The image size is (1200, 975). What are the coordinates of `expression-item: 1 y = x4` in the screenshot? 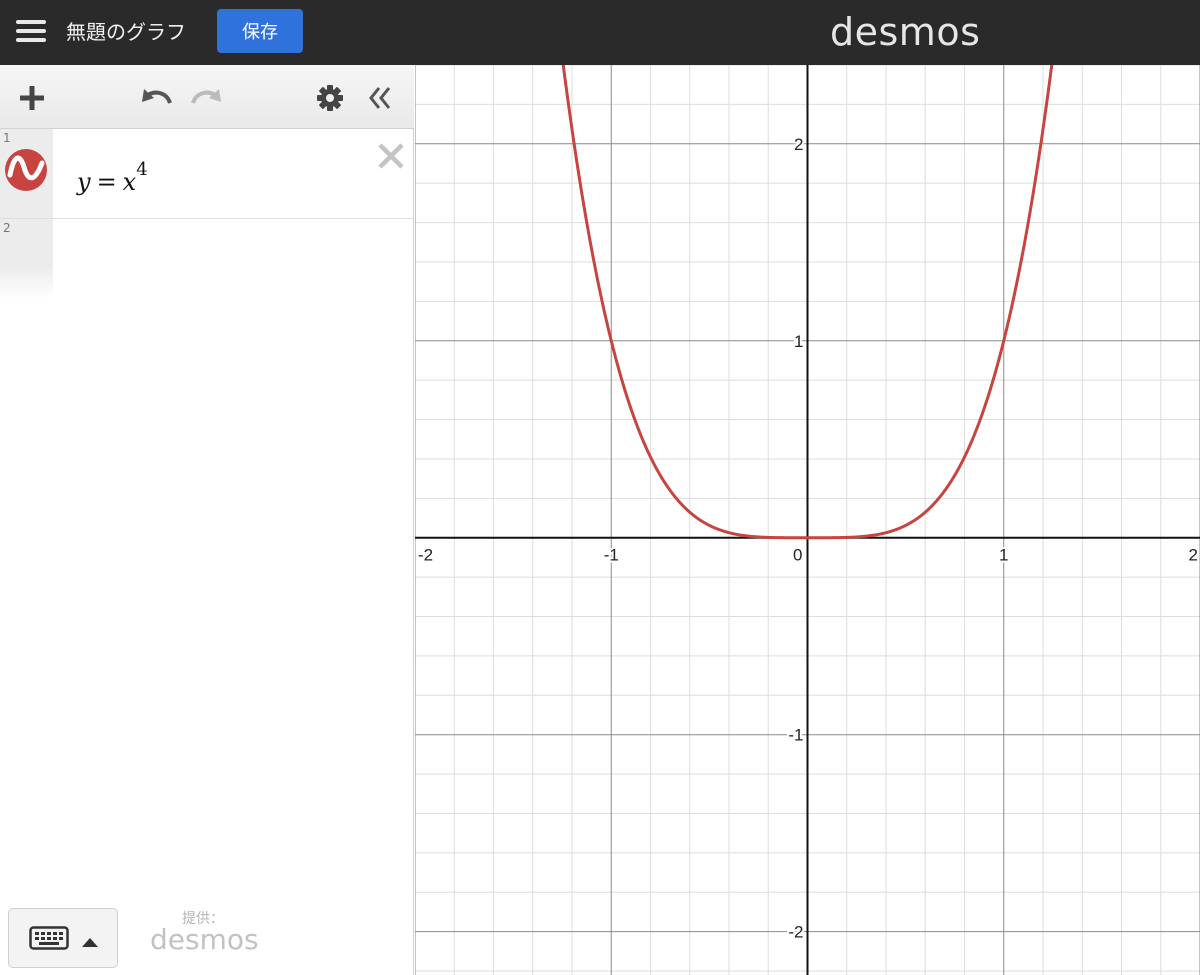 It's located at (207, 174).